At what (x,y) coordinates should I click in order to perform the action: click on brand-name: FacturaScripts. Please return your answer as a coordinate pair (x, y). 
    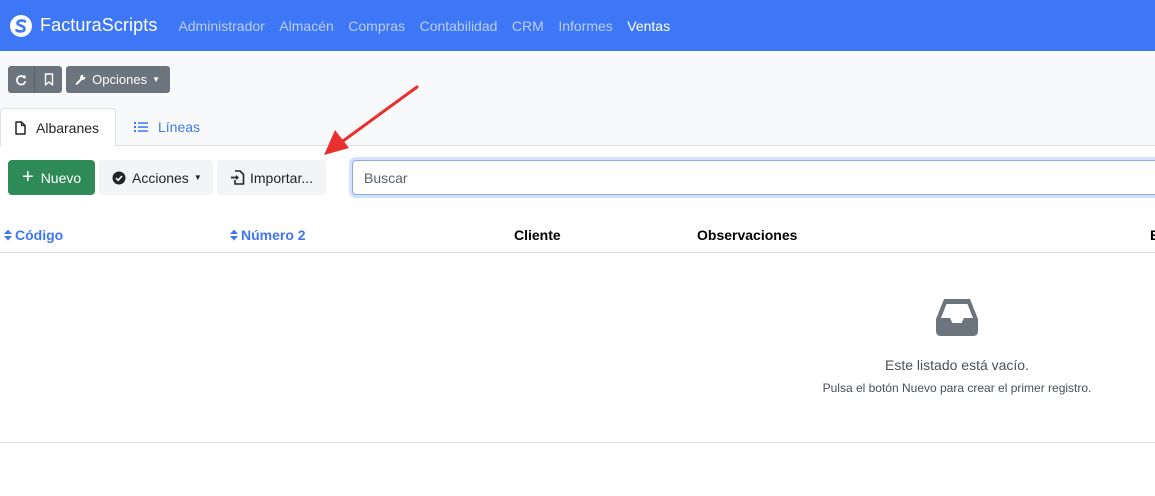
    Looking at the image, I should click on (99, 25).